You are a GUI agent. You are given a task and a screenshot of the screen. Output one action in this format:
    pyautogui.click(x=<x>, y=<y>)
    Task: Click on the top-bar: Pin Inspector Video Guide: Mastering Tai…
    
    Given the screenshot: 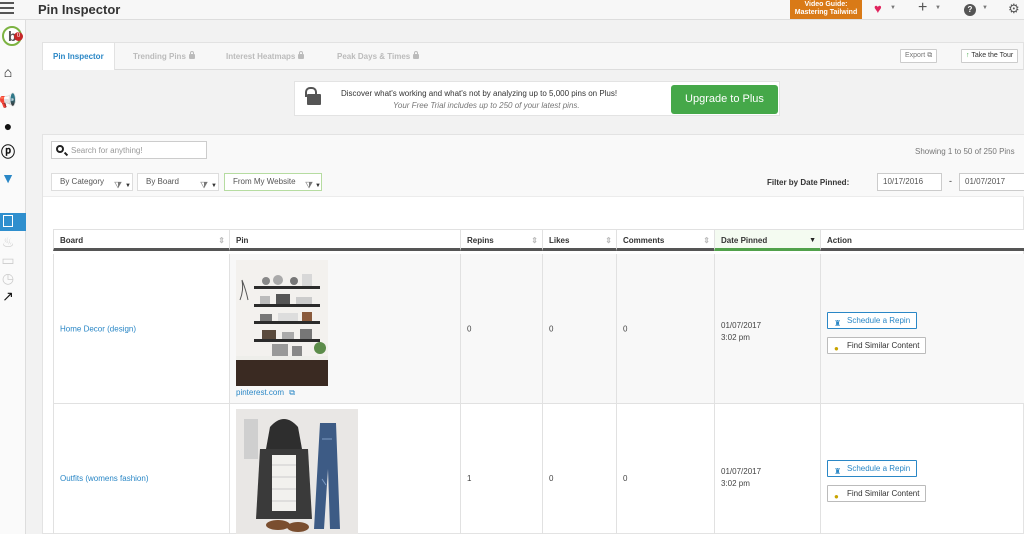 What is the action you would take?
    pyautogui.click(x=512, y=10)
    